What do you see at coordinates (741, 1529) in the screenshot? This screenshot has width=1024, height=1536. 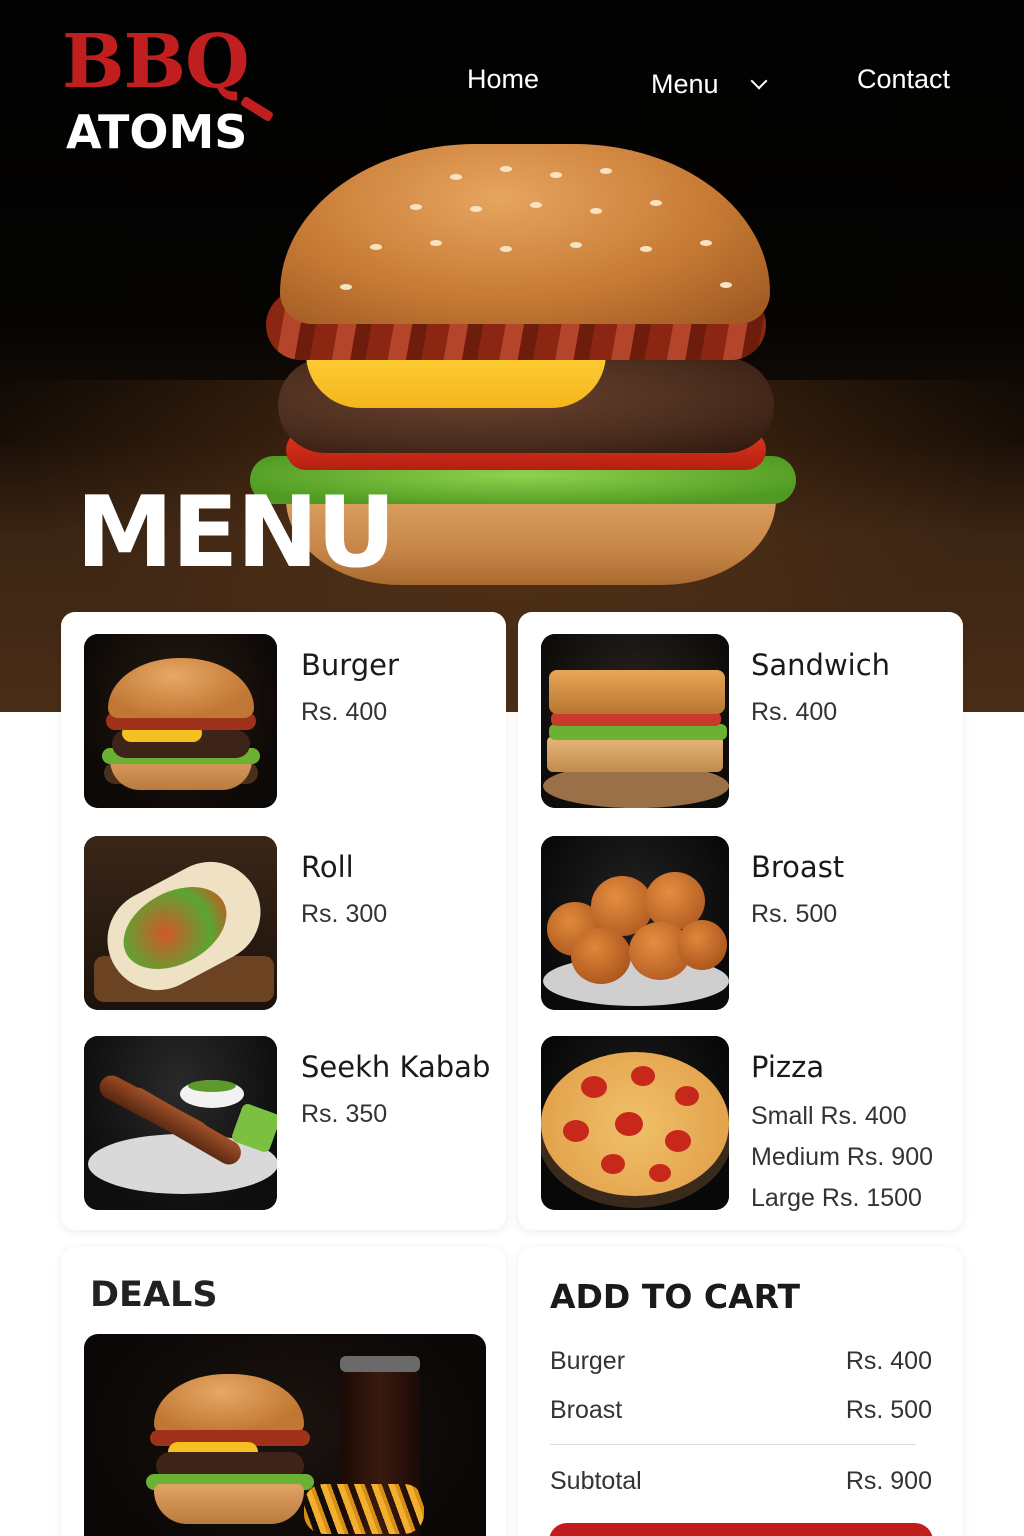 I see `checkout-button` at bounding box center [741, 1529].